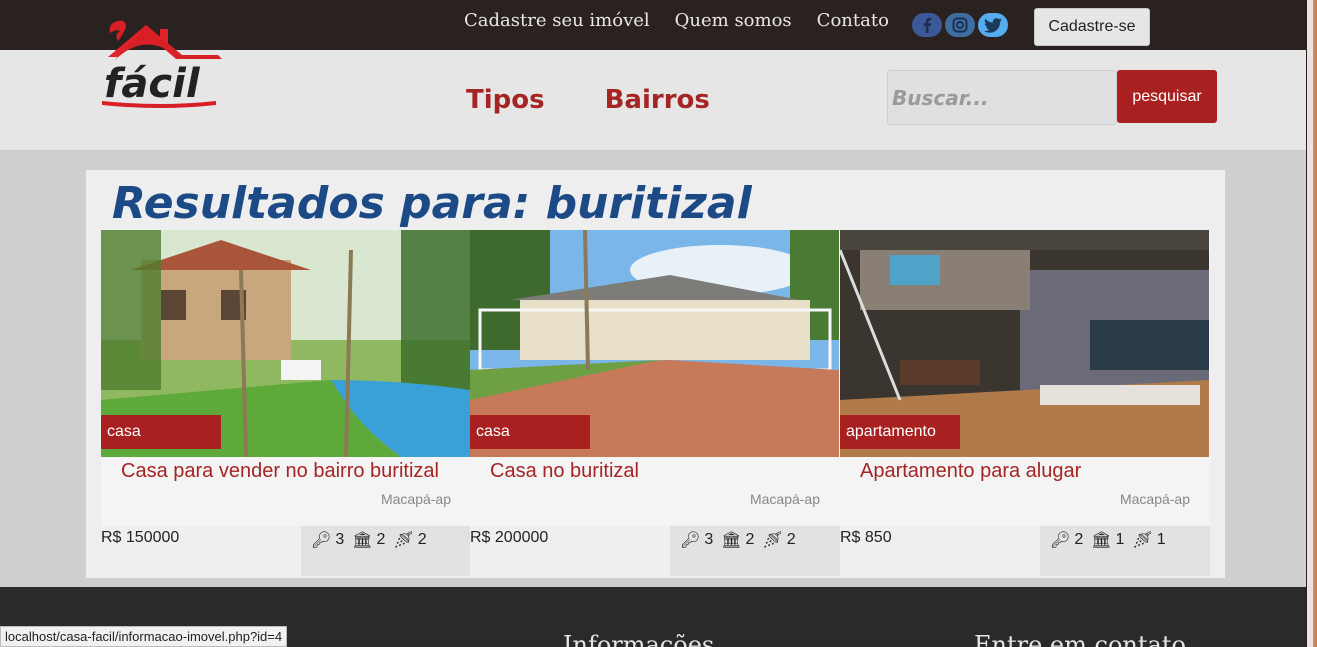  Describe the element at coordinates (900, 432) in the screenshot. I see `property-type-badge: apartamento` at that location.